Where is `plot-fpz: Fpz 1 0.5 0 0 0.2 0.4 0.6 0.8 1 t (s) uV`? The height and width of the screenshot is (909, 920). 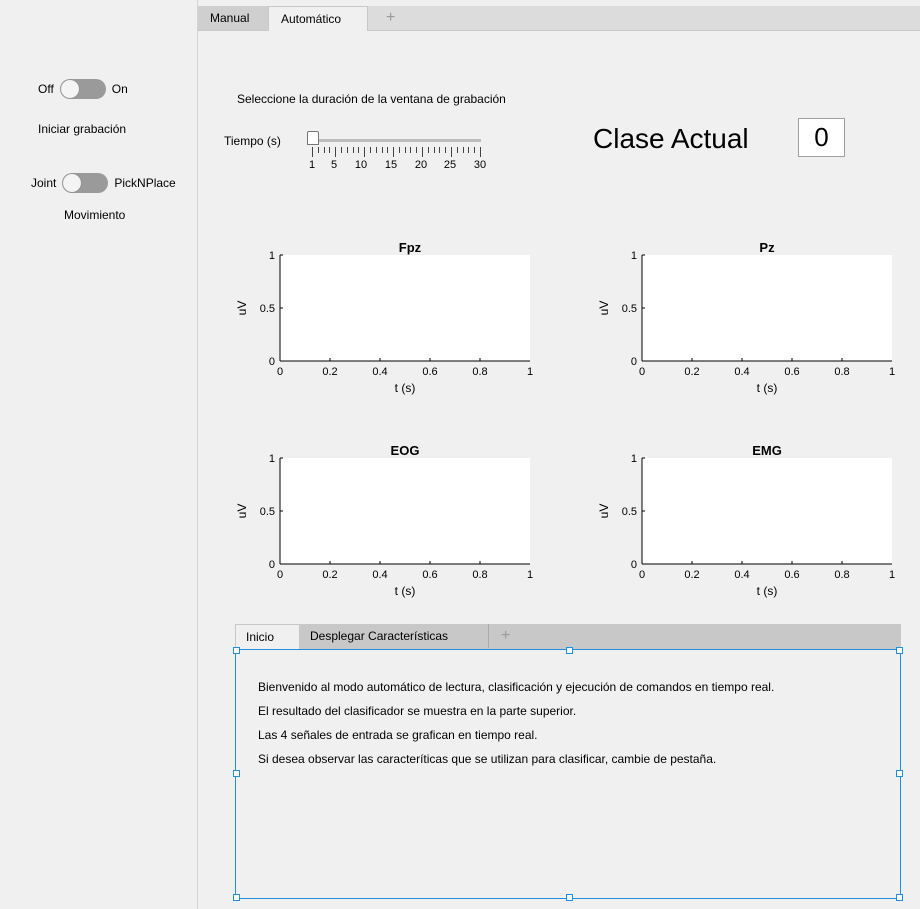 plot-fpz: Fpz 1 0.5 0 0 0.2 0.4 0.6 0.8 1 t (s) uV is located at coordinates (380, 321).